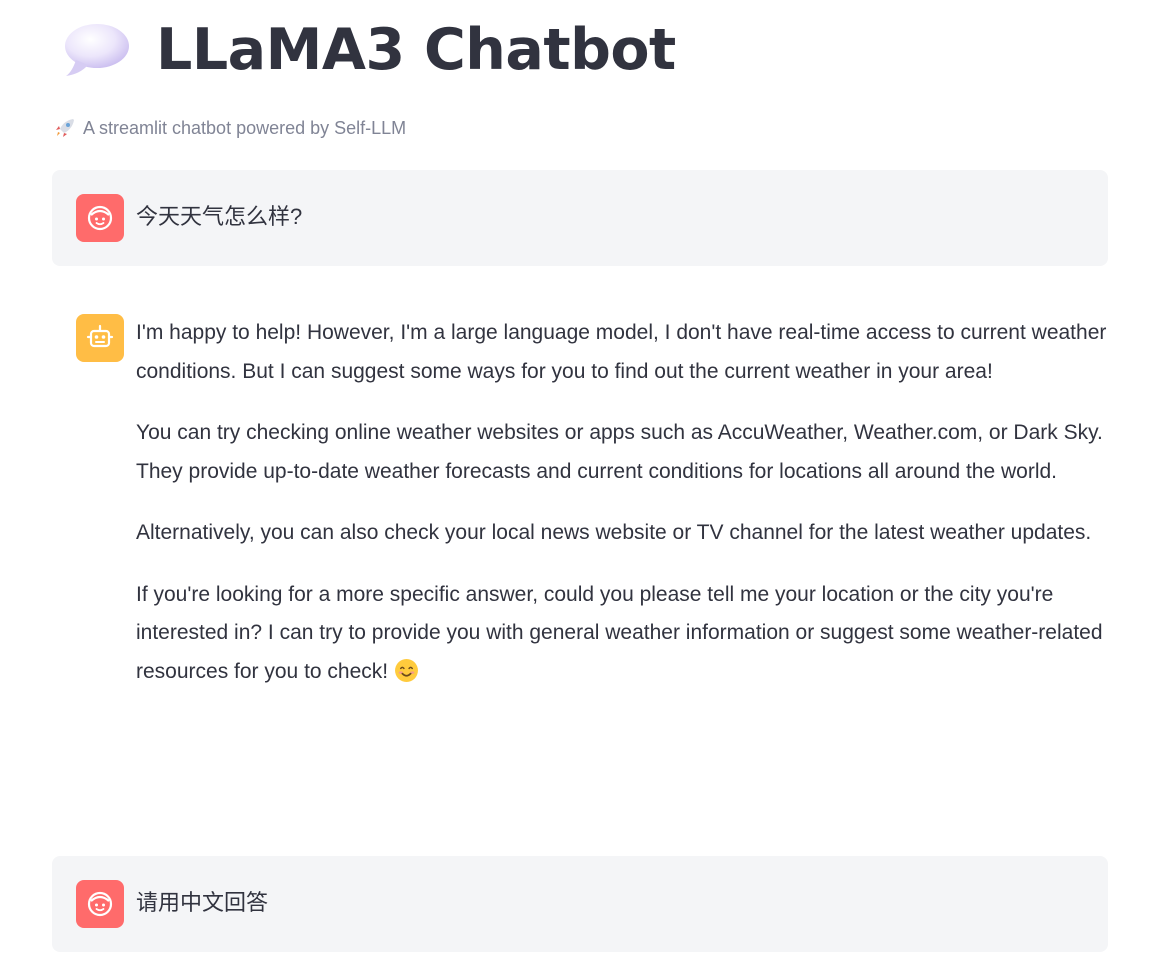  I want to click on page-title: LLaMA3 Chatbot, so click(416, 50).